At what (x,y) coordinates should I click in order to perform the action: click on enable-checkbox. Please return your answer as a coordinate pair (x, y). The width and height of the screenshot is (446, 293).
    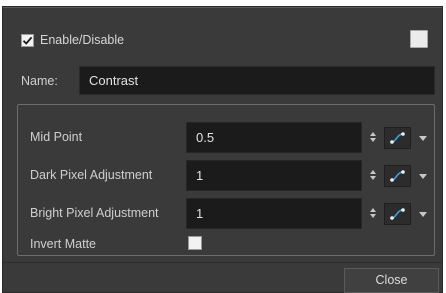
    Looking at the image, I should click on (27, 40).